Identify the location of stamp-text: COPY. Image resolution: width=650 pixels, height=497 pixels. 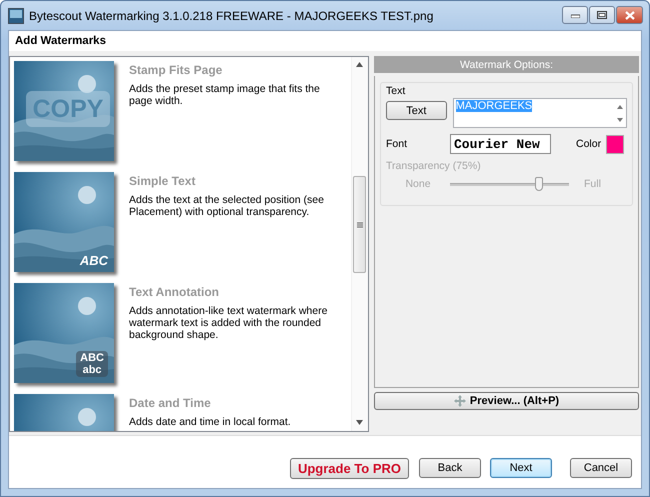
(68, 109).